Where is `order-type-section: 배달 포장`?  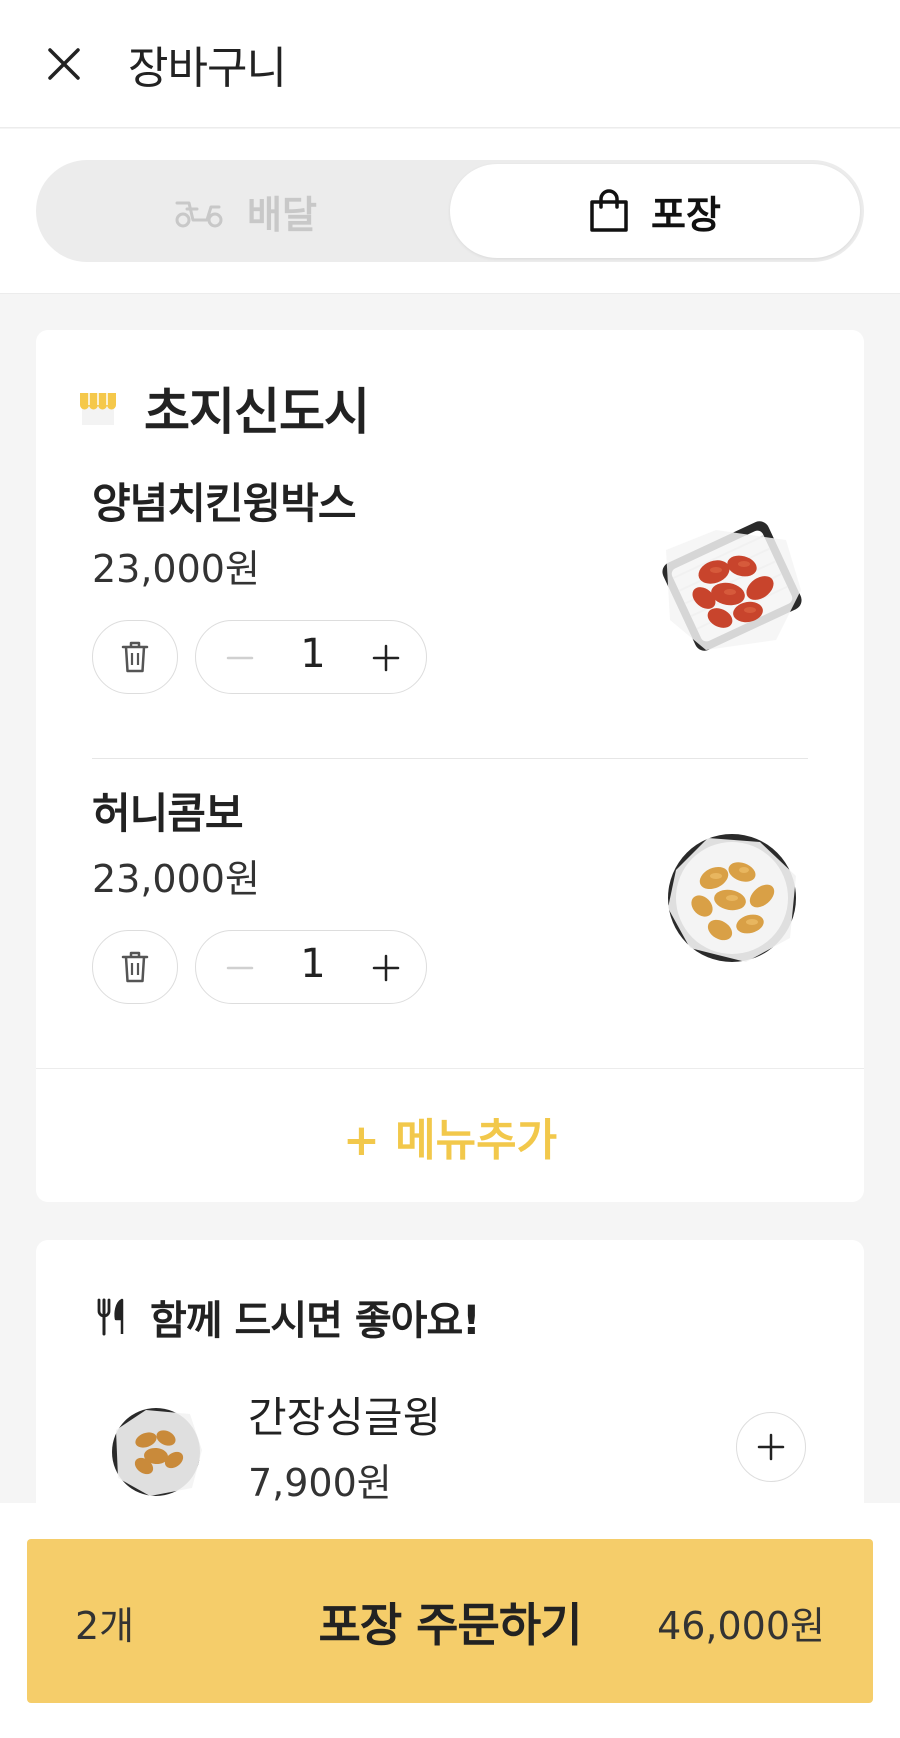 order-type-section: 배달 포장 is located at coordinates (450, 211).